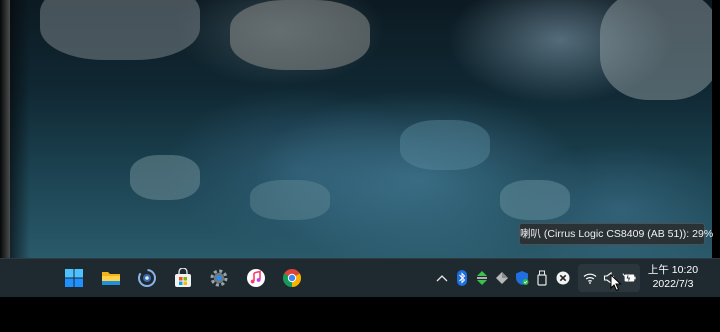 The width and height of the screenshot is (720, 332). Describe the element at coordinates (15, 129) in the screenshot. I see `wallpaper-shadow` at that location.